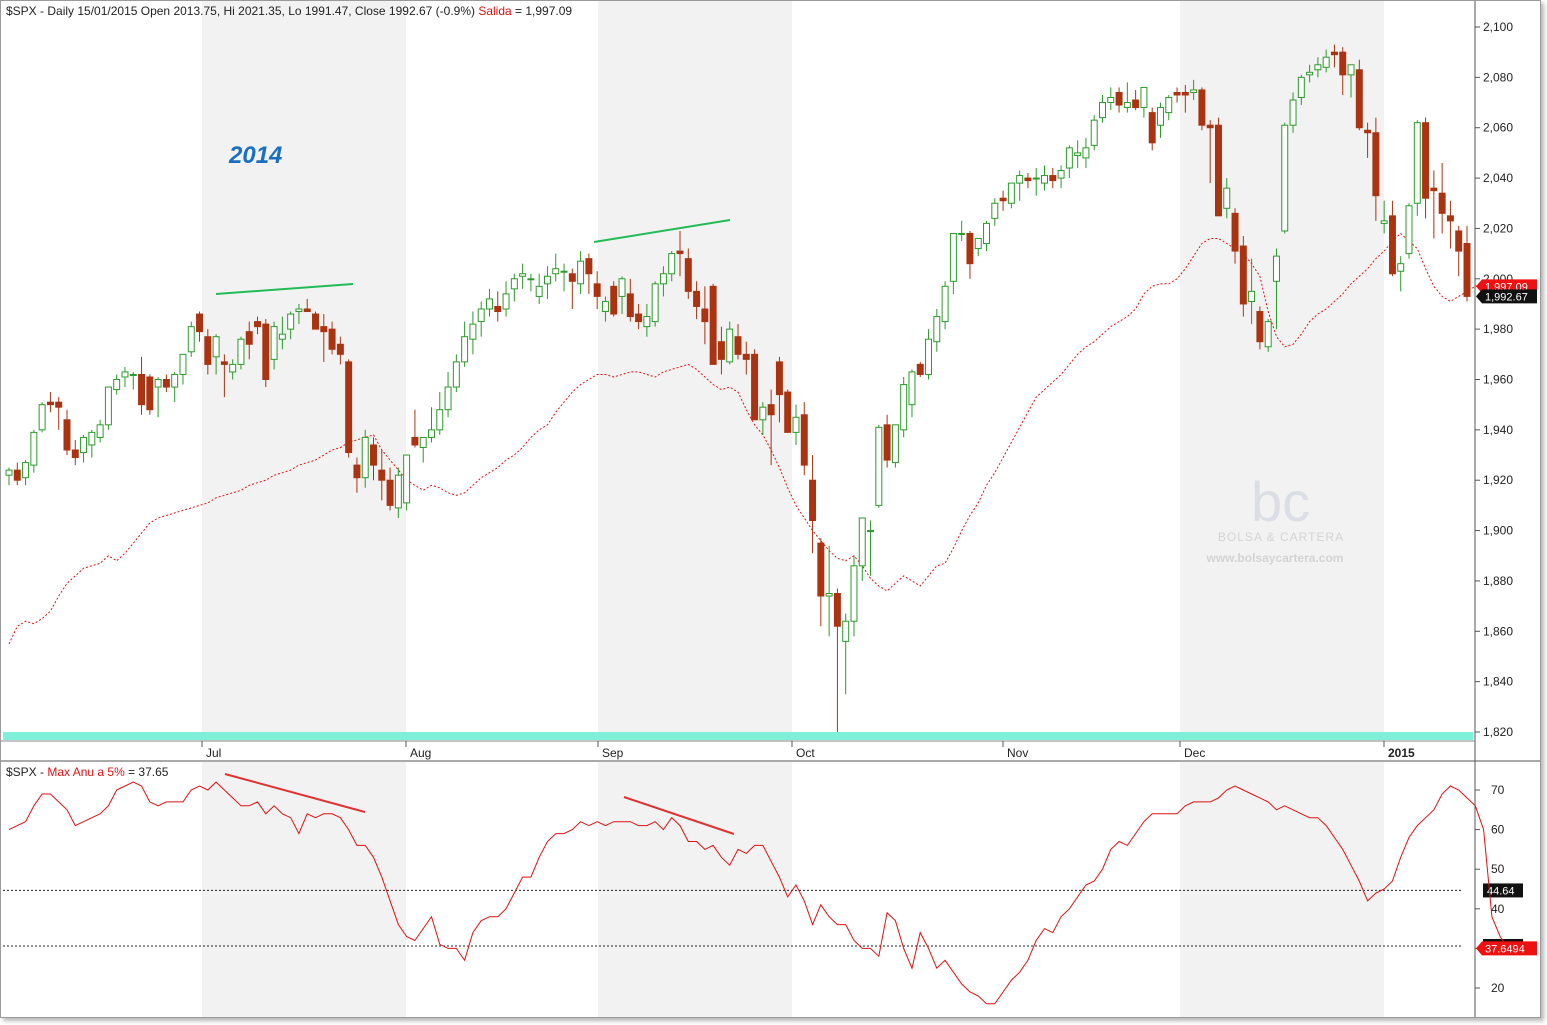 The width and height of the screenshot is (1547, 1025). I want to click on oscillator-header: $SPX - Max Anu a 5% = 37.65, so click(87, 772).